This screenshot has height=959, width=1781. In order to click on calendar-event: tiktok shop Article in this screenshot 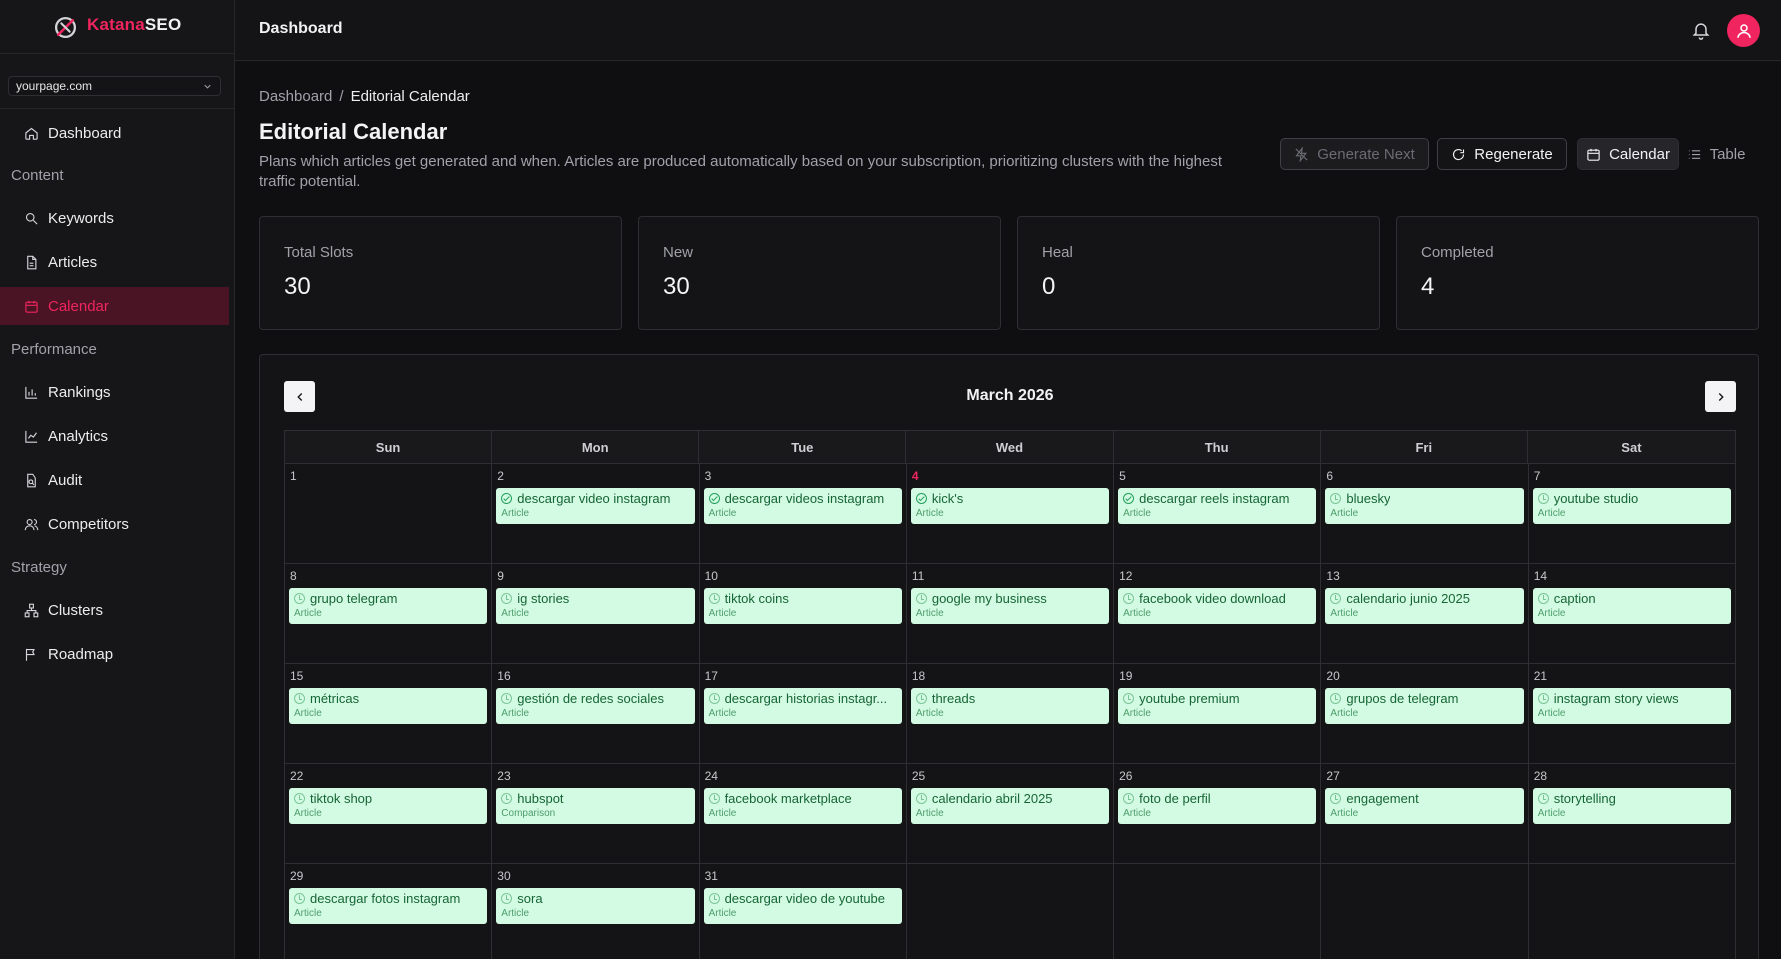, I will do `click(388, 806)`.